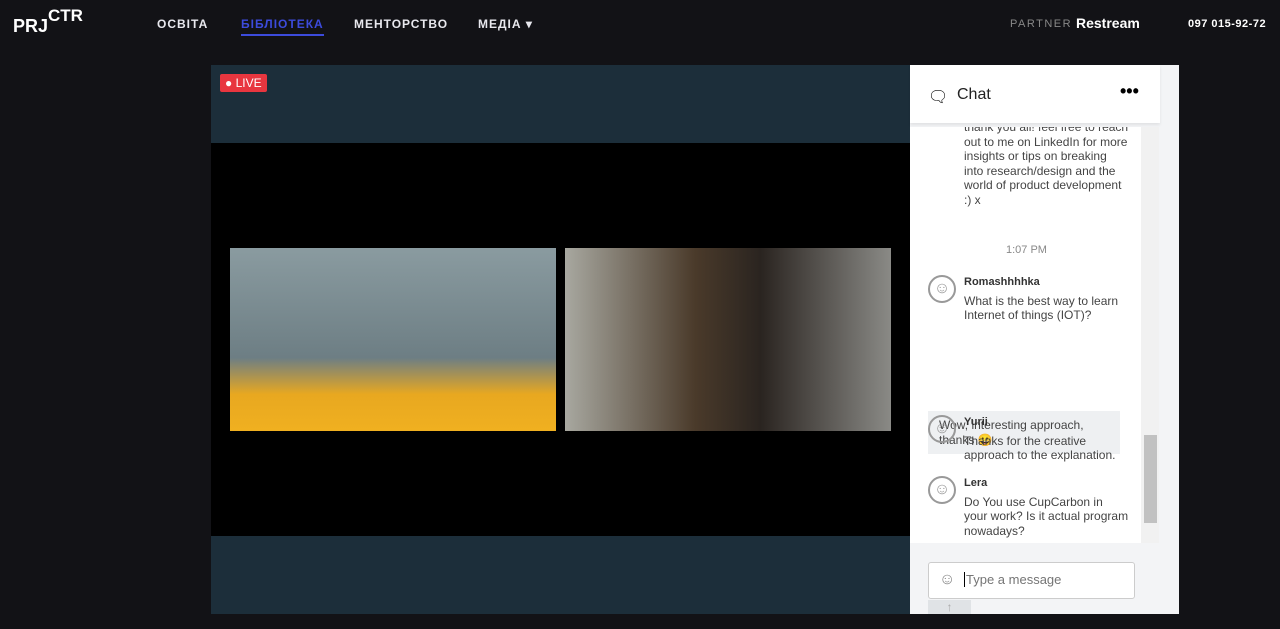 Image resolution: width=1280 pixels, height=629 pixels. Describe the element at coordinates (1150, 479) in the screenshot. I see `scrollbar-thumb` at that location.